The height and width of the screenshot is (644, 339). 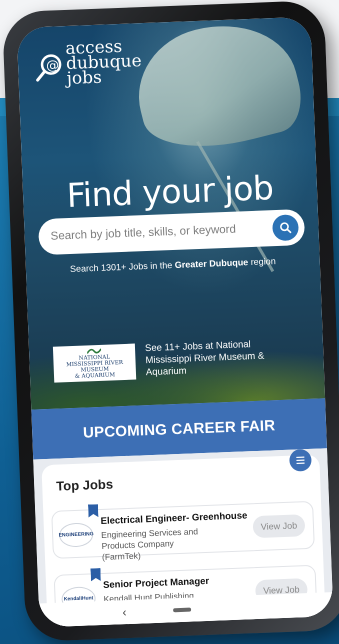 I want to click on site-logo: @ access dubuque jobs, so click(x=87, y=63).